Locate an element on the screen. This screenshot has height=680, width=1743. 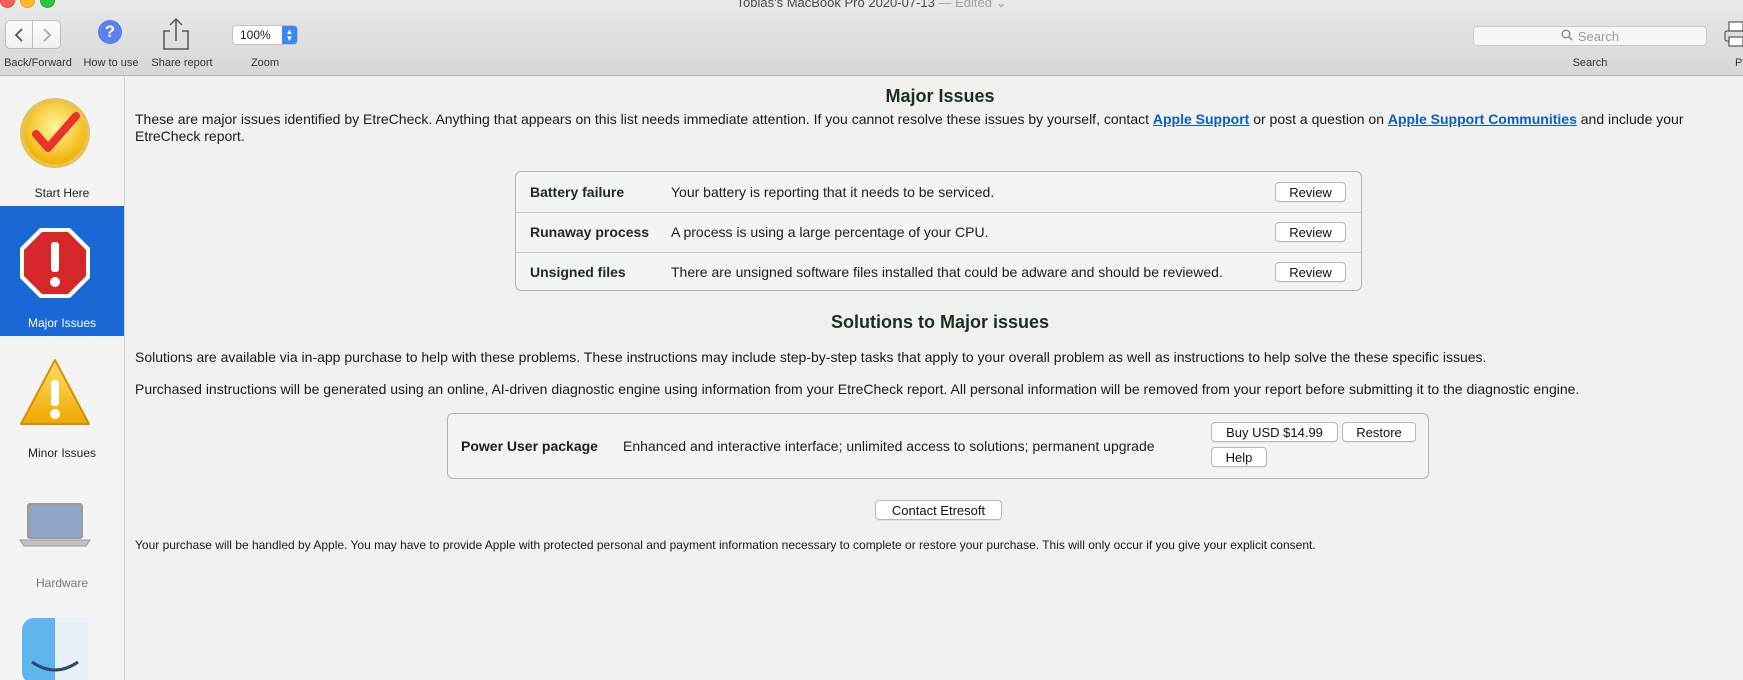
checkmark-badge-icon is located at coordinates (55, 133).